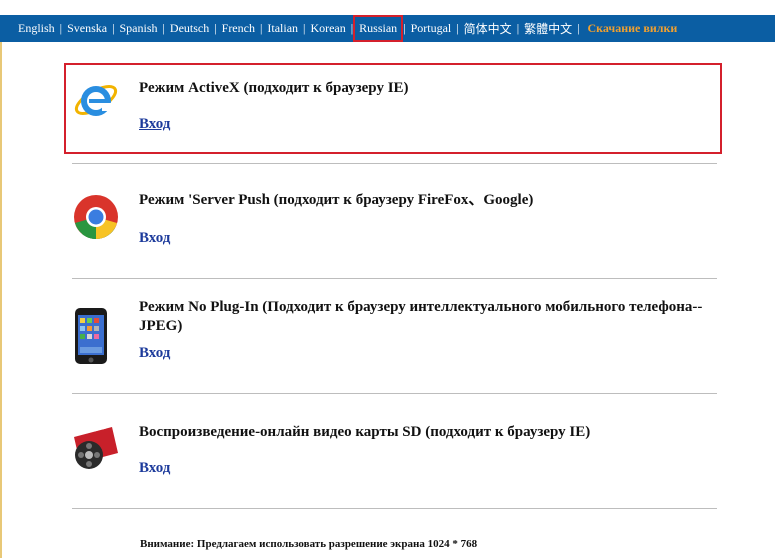 The width and height of the screenshot is (775, 558). I want to click on page-left-border, so click(1, 300).